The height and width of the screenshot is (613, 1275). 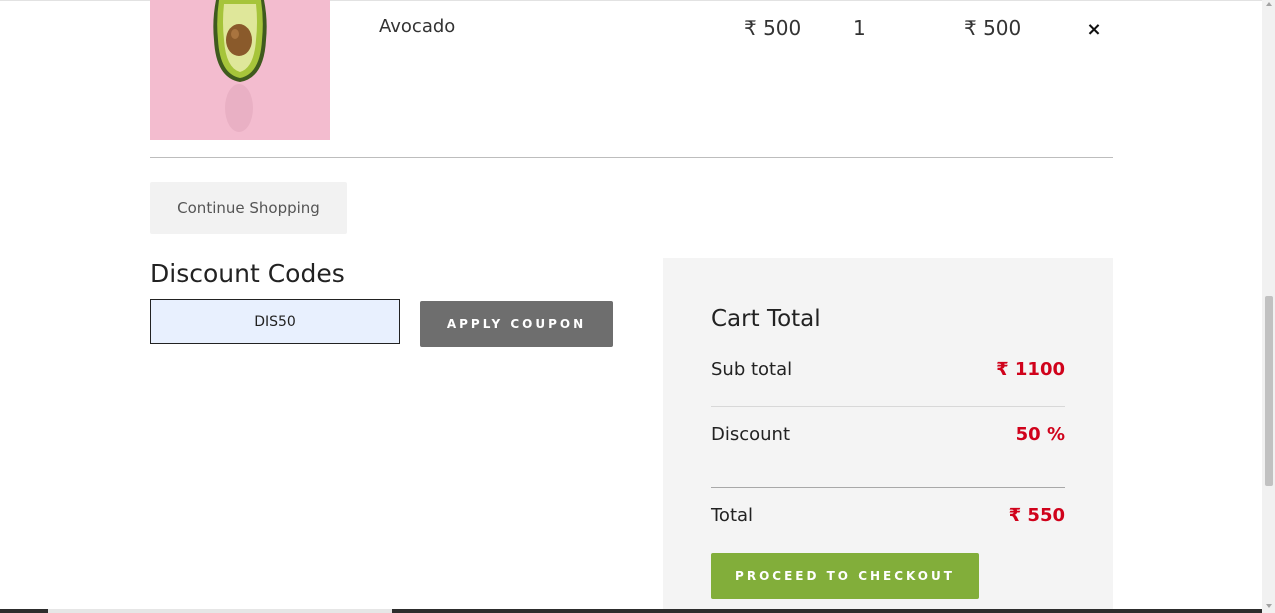 What do you see at coordinates (766, 319) in the screenshot?
I see `cart-total-heading: Cart Total` at bounding box center [766, 319].